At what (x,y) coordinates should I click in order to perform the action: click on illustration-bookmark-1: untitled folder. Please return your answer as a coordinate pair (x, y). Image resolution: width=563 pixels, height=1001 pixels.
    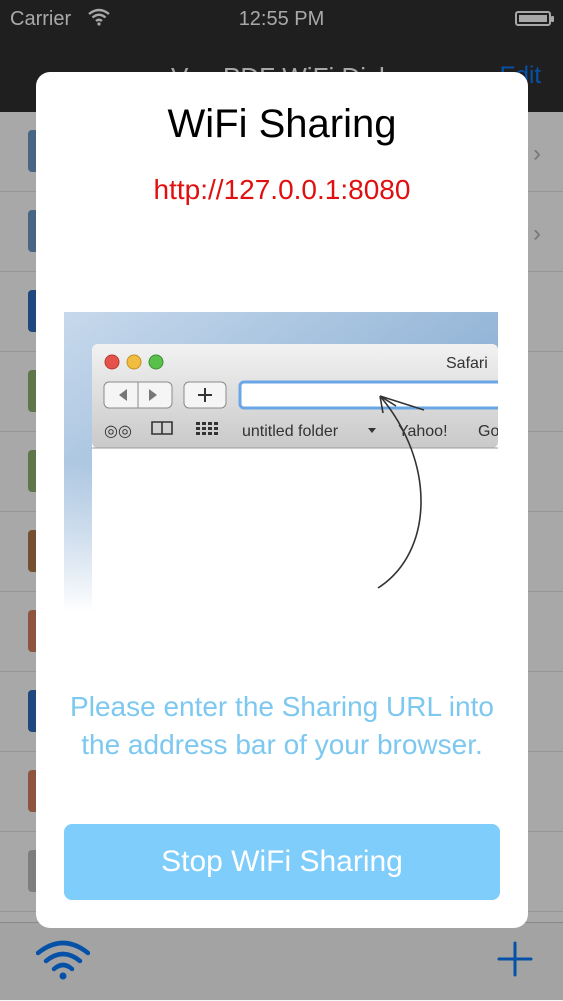
    Looking at the image, I should click on (290, 431).